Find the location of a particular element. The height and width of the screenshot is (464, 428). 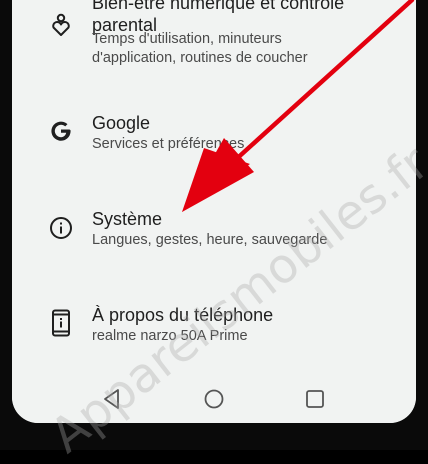

settings-item-subtitle: realme narzo 50A Prime is located at coordinates (170, 336).